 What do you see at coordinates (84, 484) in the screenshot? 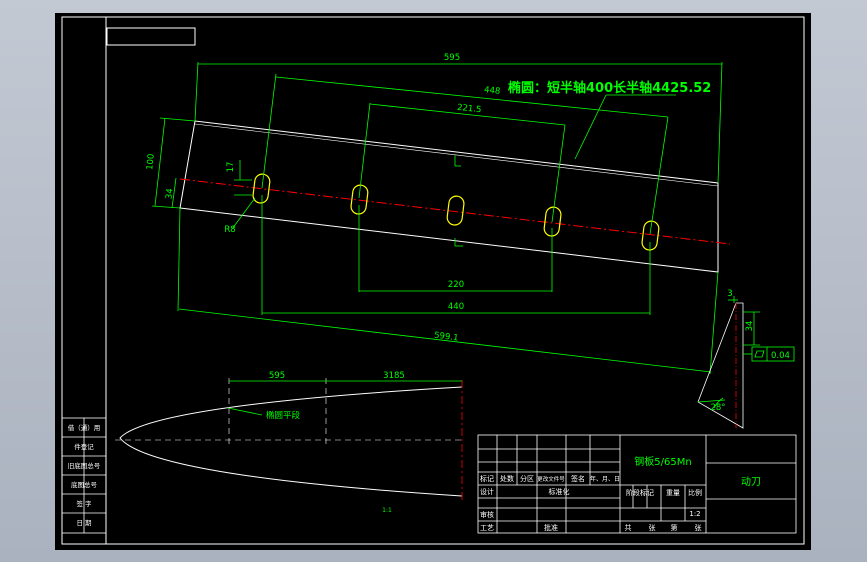
I see `strip-row-4: 底图总号` at bounding box center [84, 484].